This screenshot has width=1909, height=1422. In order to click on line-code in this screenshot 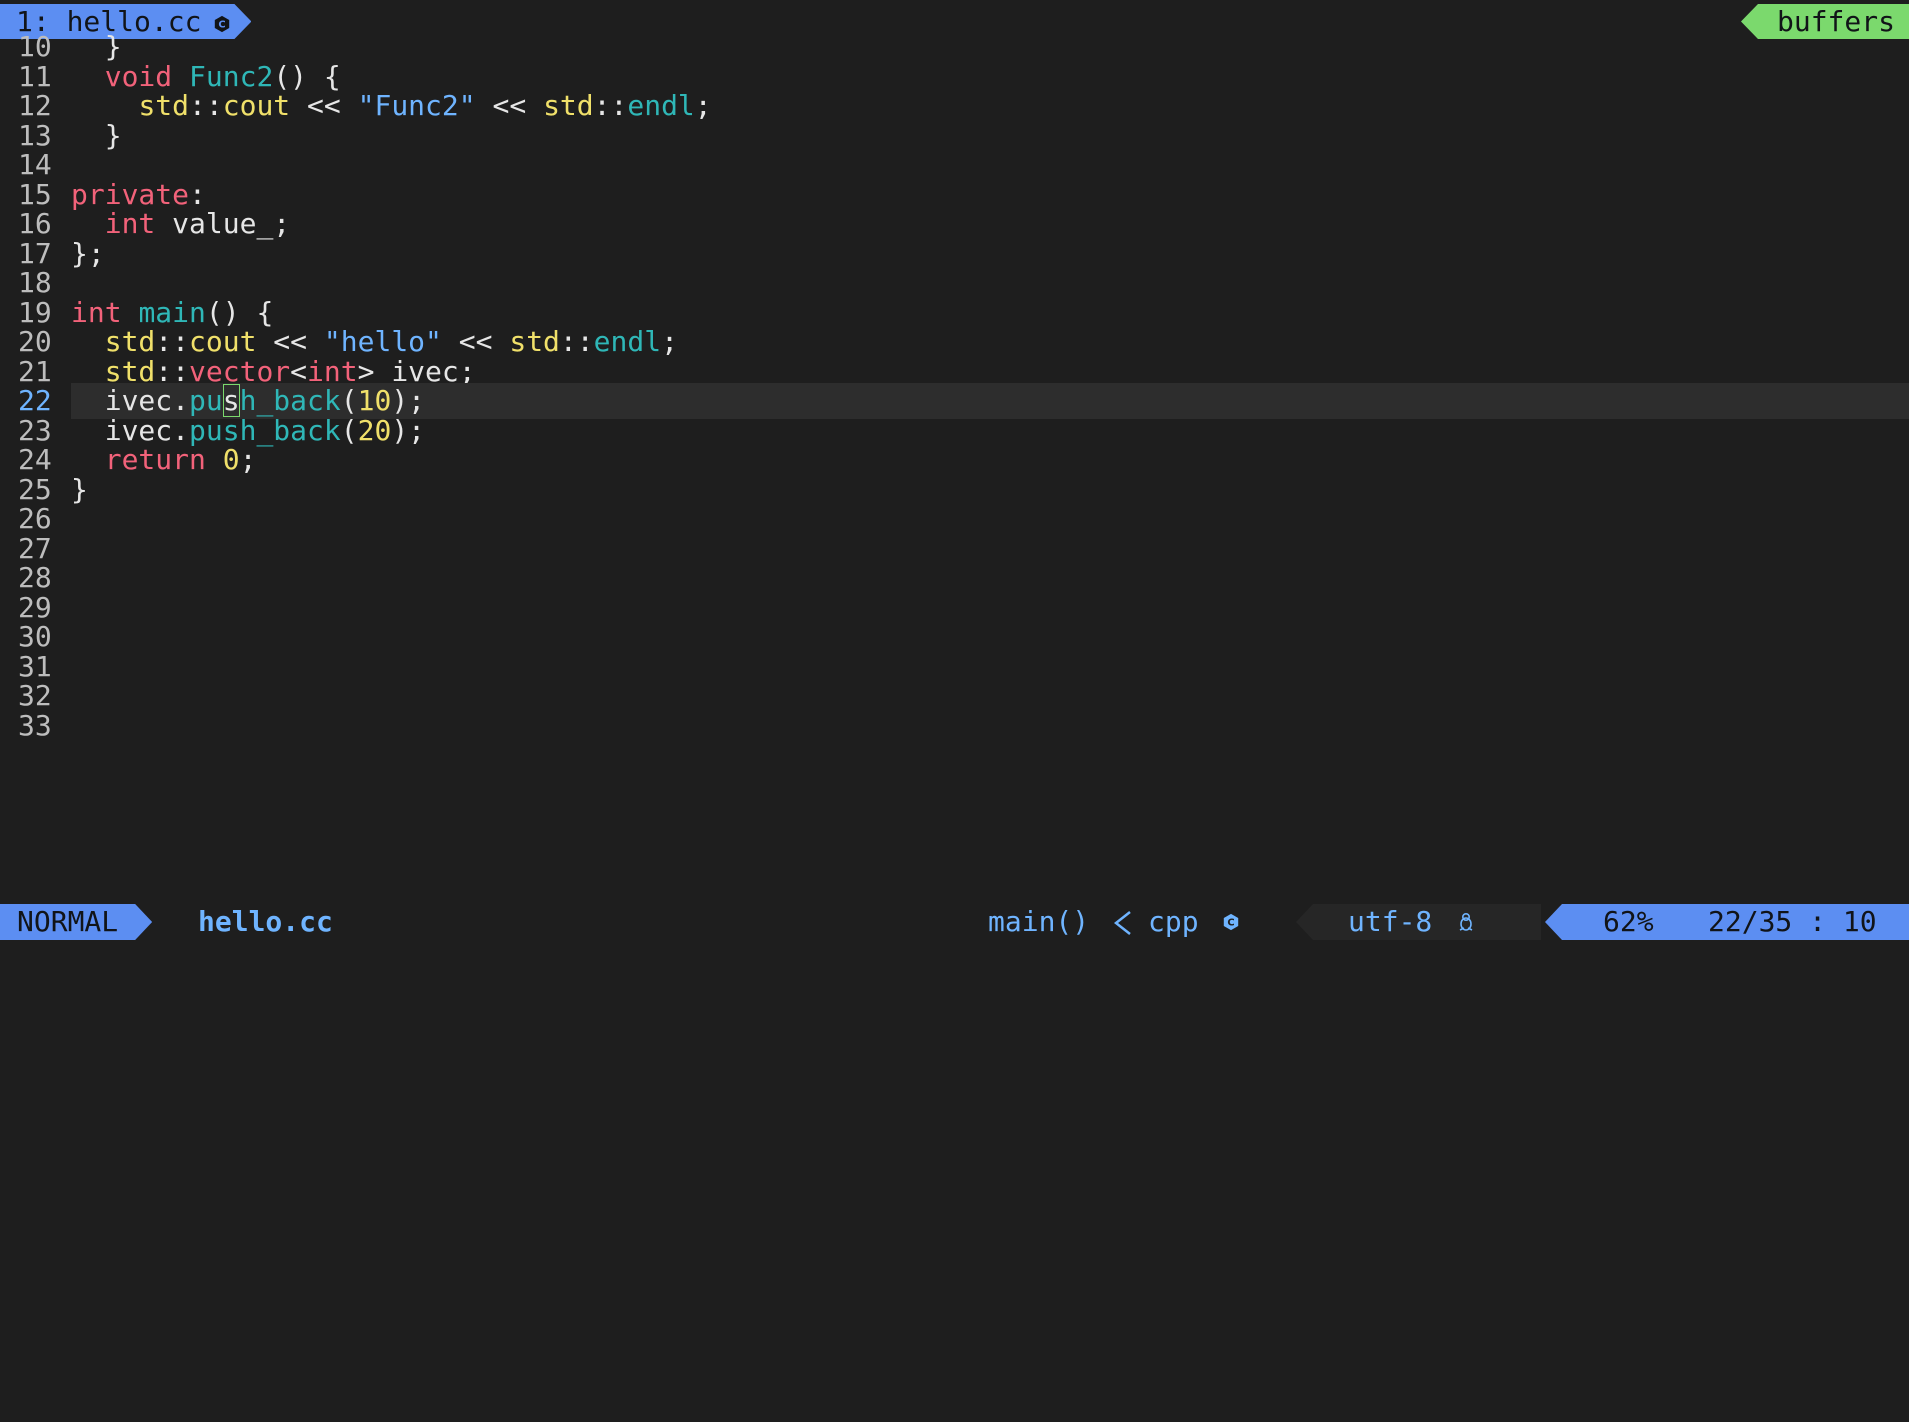, I will do `click(990, 726)`.